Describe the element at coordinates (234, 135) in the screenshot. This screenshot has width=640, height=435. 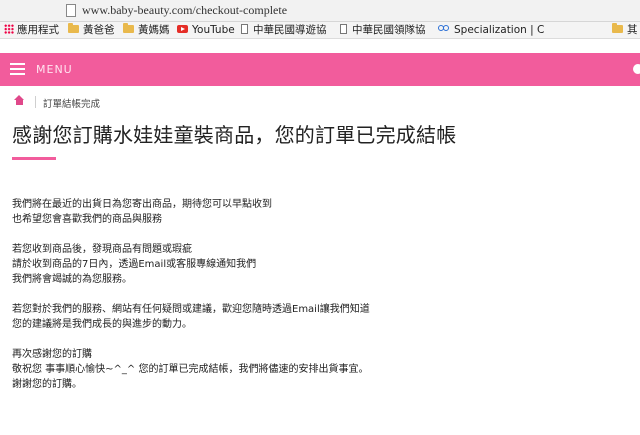
I see `page-title: 感謝您訂購水娃娃童裝商品，您的訂單已完成結帳` at that location.